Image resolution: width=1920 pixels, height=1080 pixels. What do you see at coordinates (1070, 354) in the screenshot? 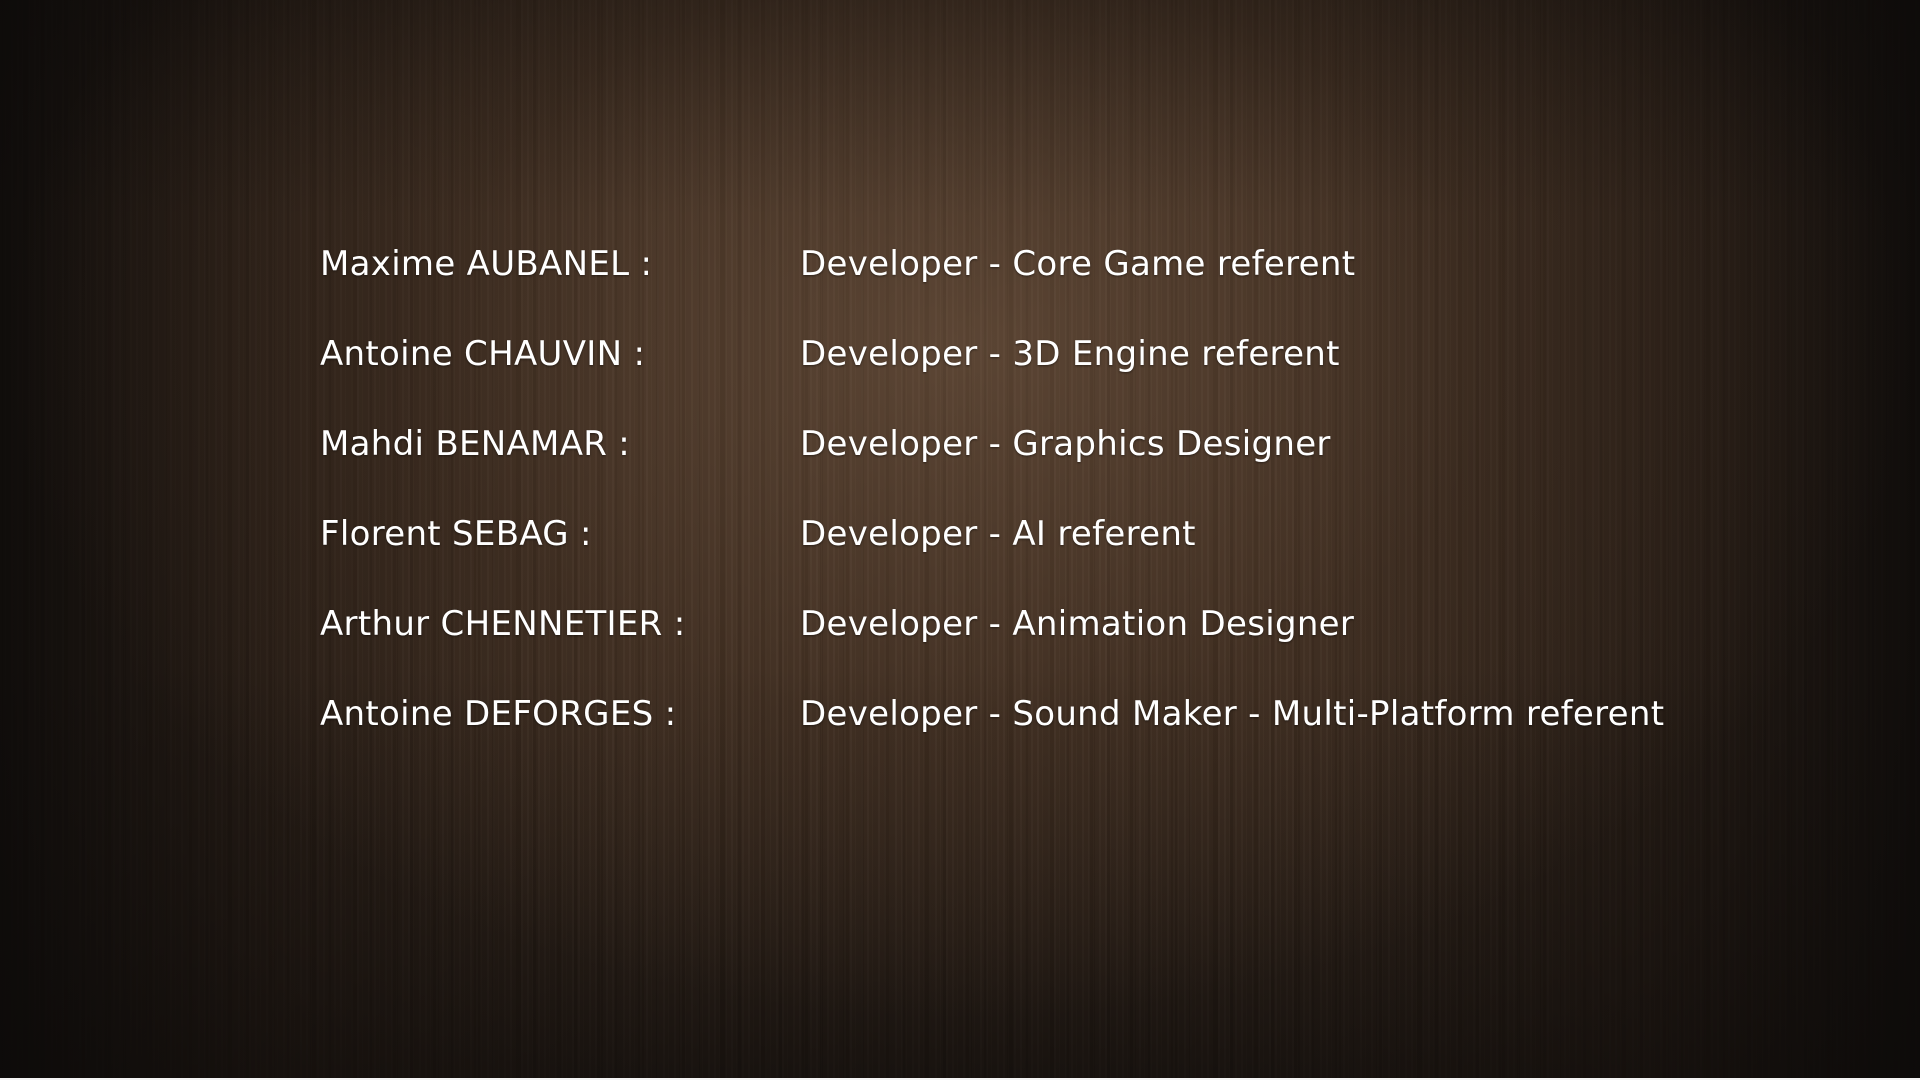
I see `credit-role: Developer - 3D Engine referent` at bounding box center [1070, 354].